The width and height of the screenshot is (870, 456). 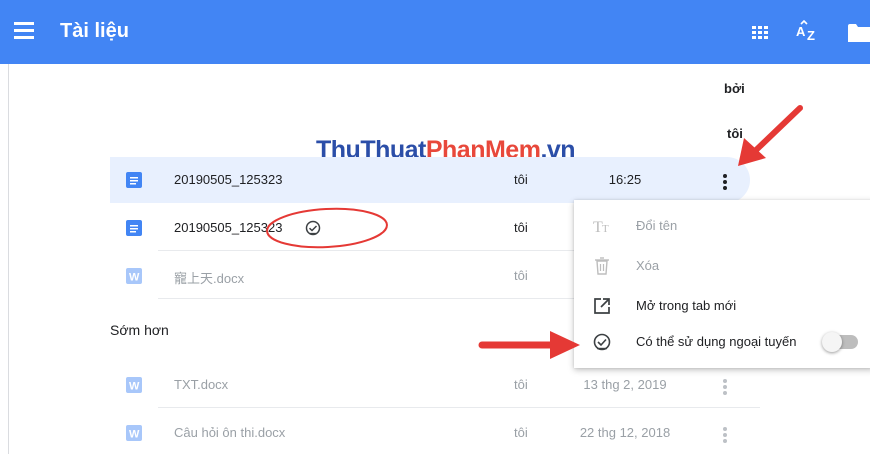 What do you see at coordinates (435, 385) in the screenshot?
I see `file-row: W TXT.docx tôi 13 thg 2, 2019` at bounding box center [435, 385].